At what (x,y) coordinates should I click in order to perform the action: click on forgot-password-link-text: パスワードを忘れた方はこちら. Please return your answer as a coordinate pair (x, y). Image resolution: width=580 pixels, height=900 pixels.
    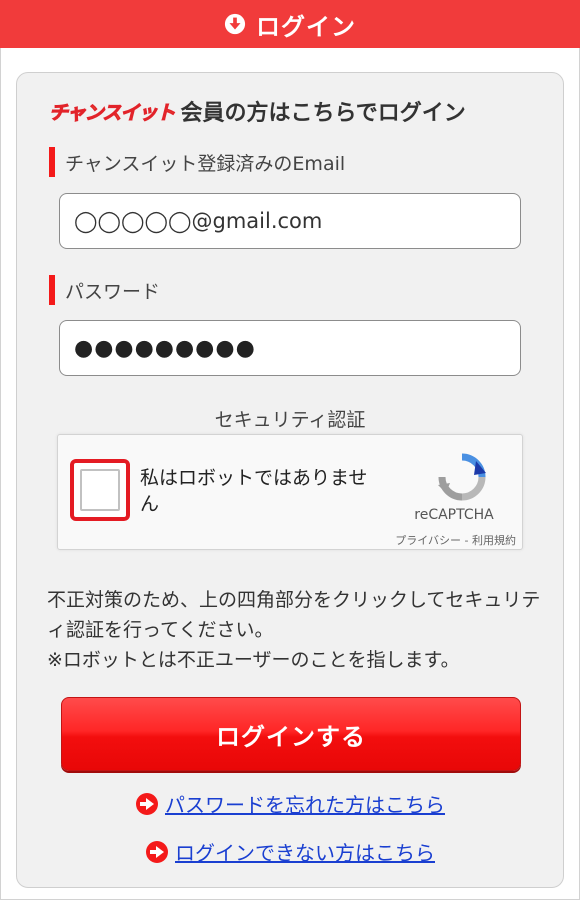
    Looking at the image, I should click on (305, 803).